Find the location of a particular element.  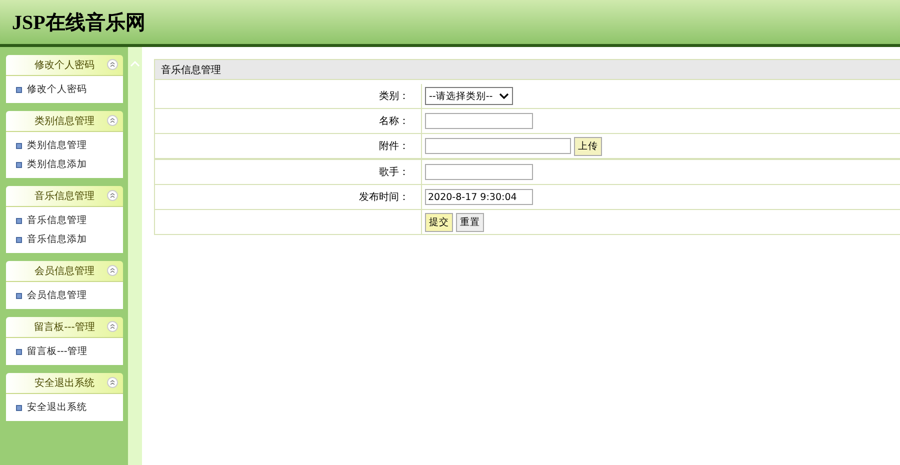

menu-group-title: 修改个人密码 is located at coordinates (64, 65).